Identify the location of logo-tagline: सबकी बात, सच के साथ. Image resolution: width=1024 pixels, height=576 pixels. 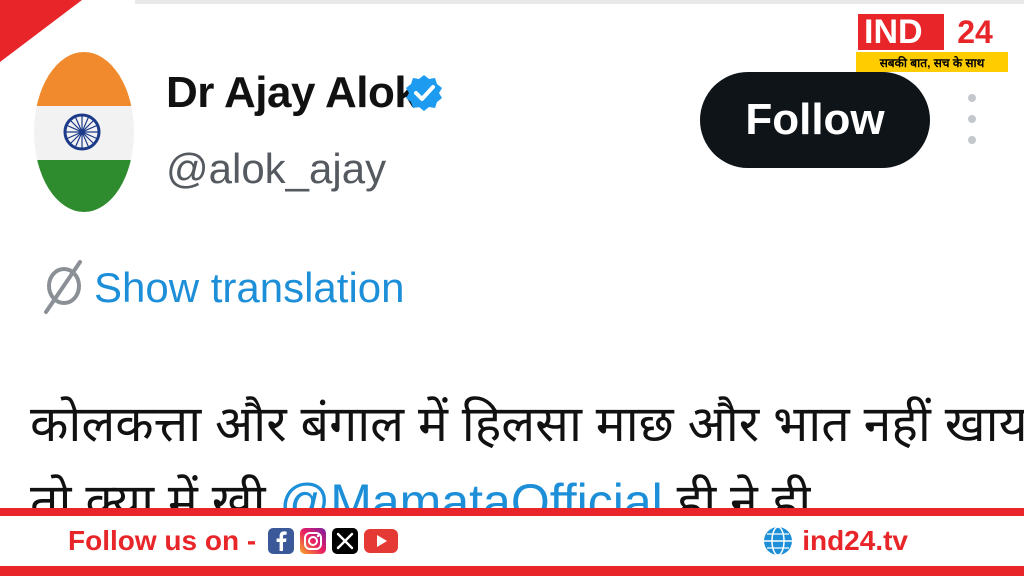
(932, 62).